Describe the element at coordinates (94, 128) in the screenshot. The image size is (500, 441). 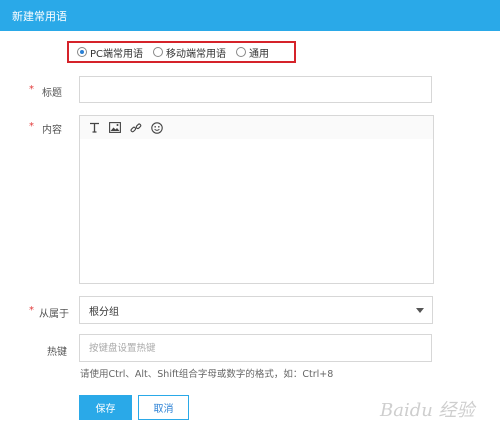
I see `text-format-icon` at that location.